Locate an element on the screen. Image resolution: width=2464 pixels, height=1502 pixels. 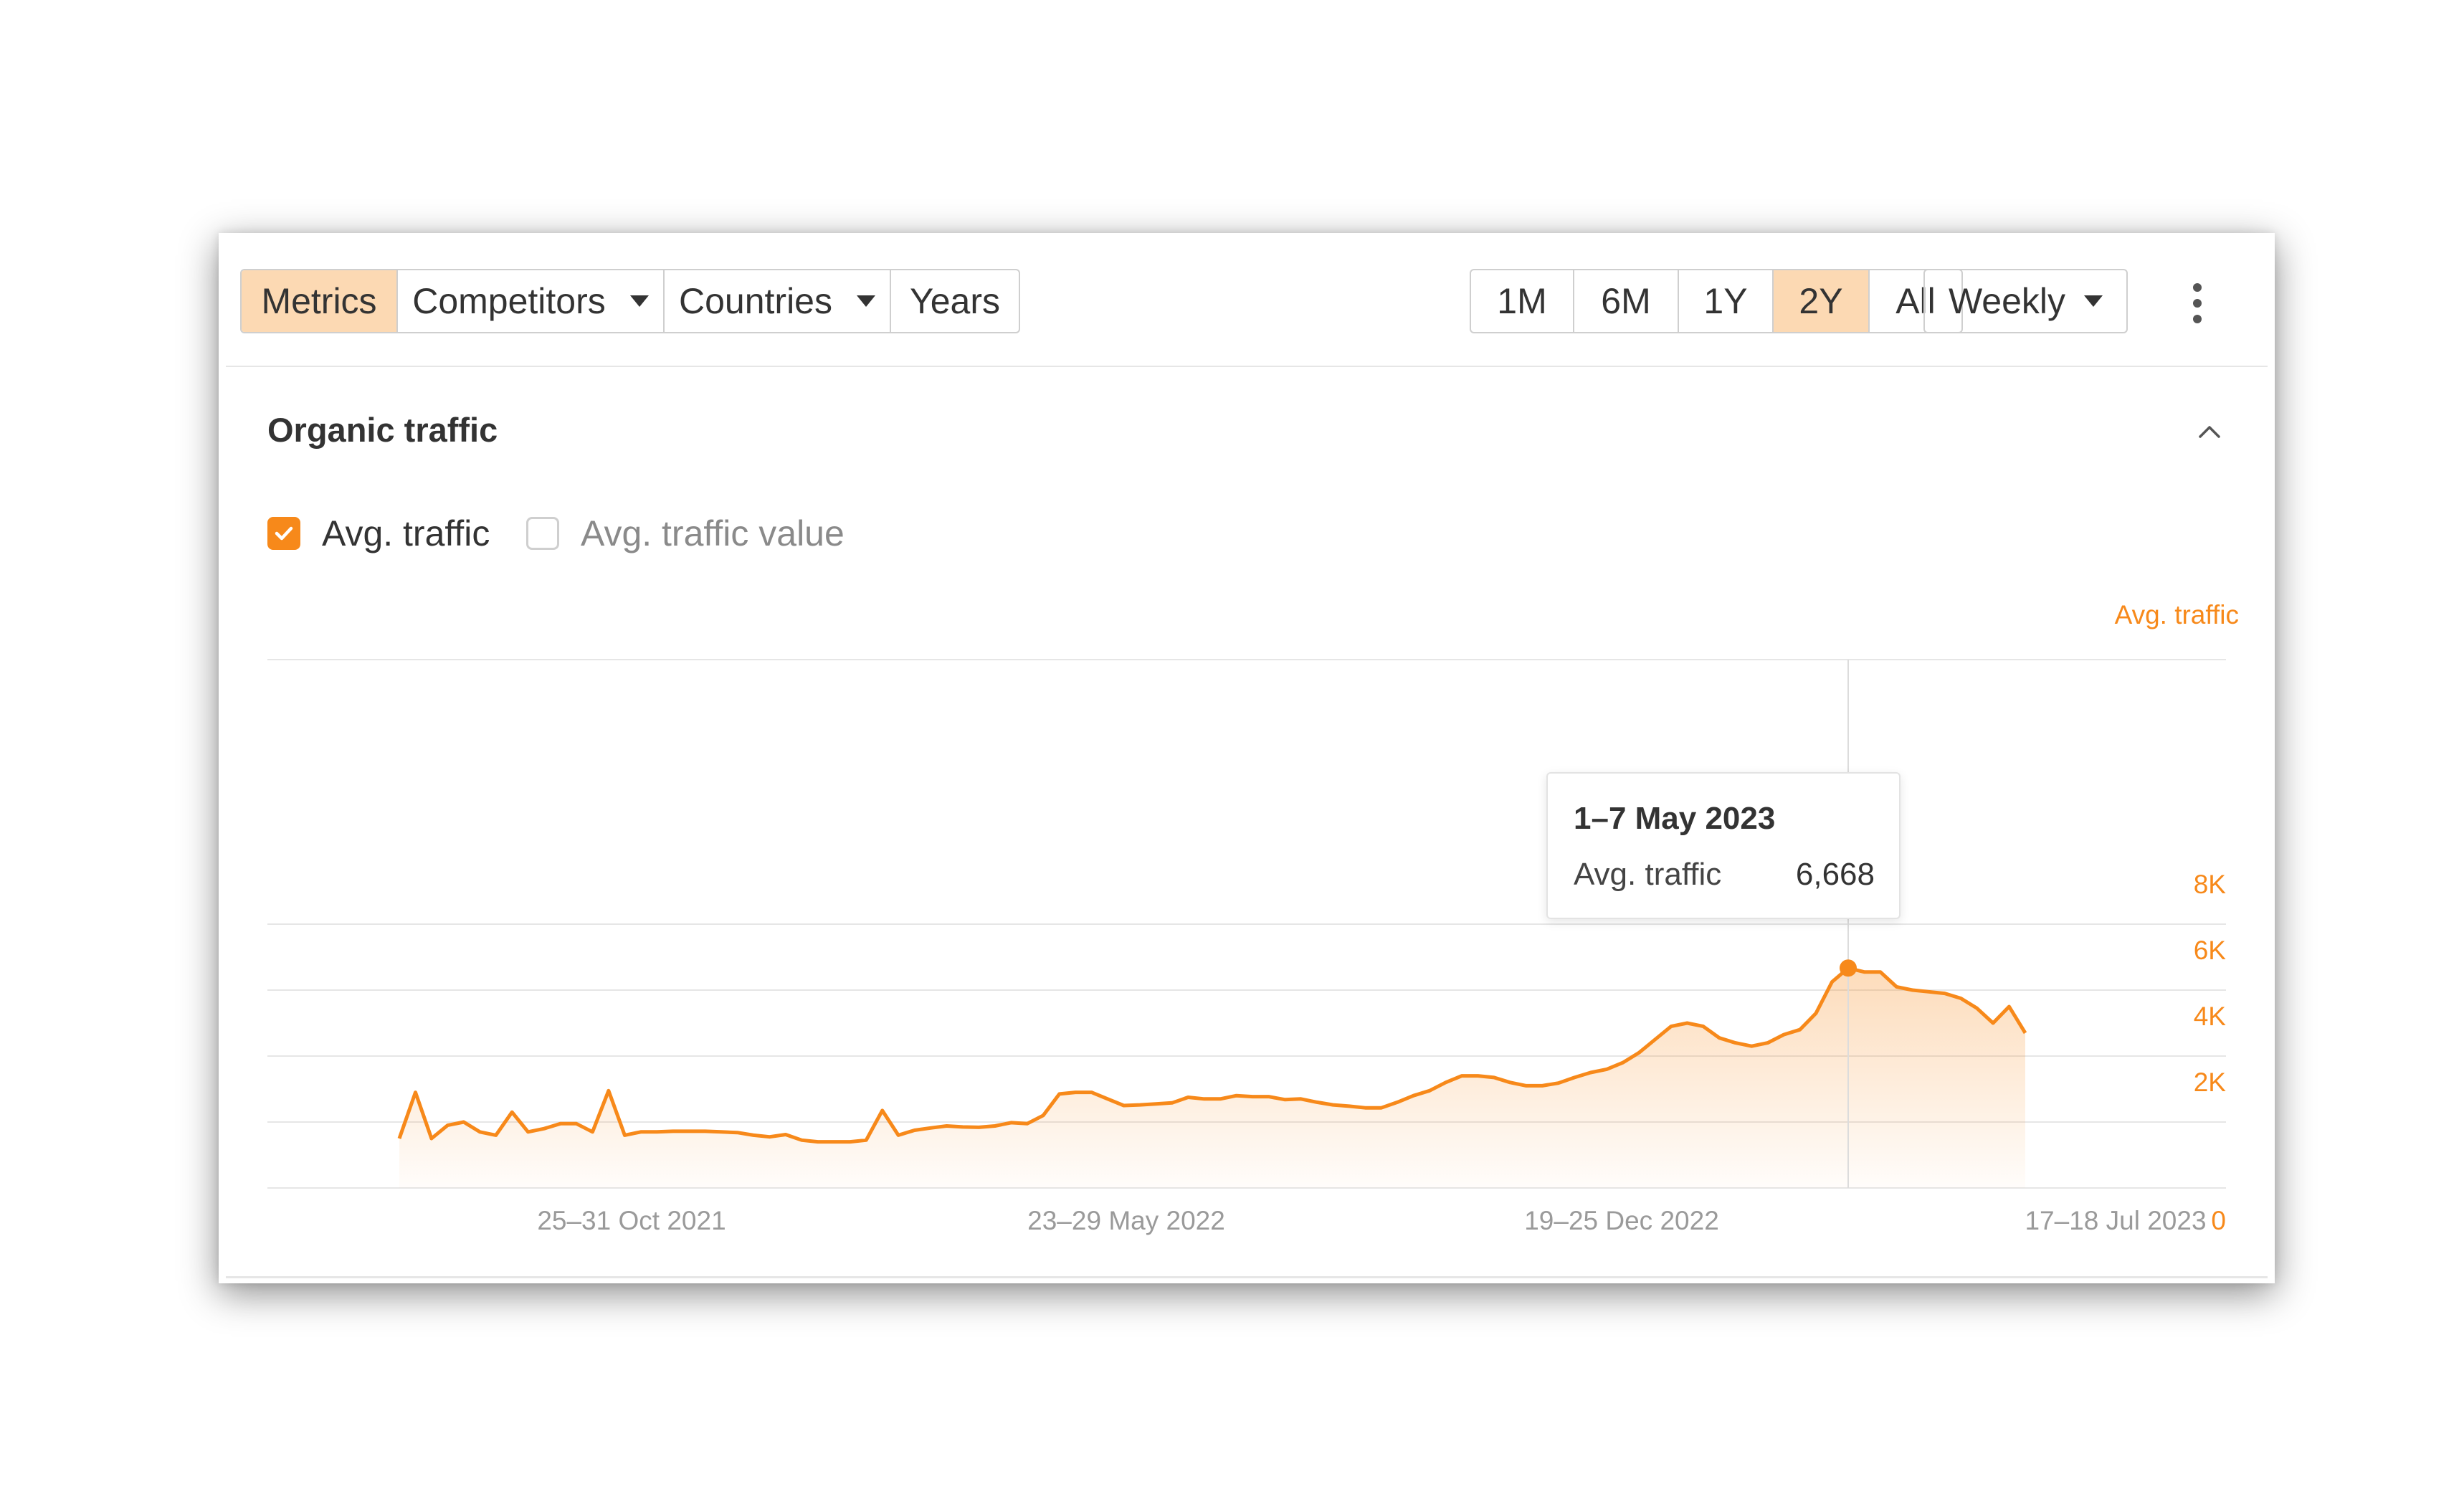
y-tick-label: 6K is located at coordinates (2210, 950).